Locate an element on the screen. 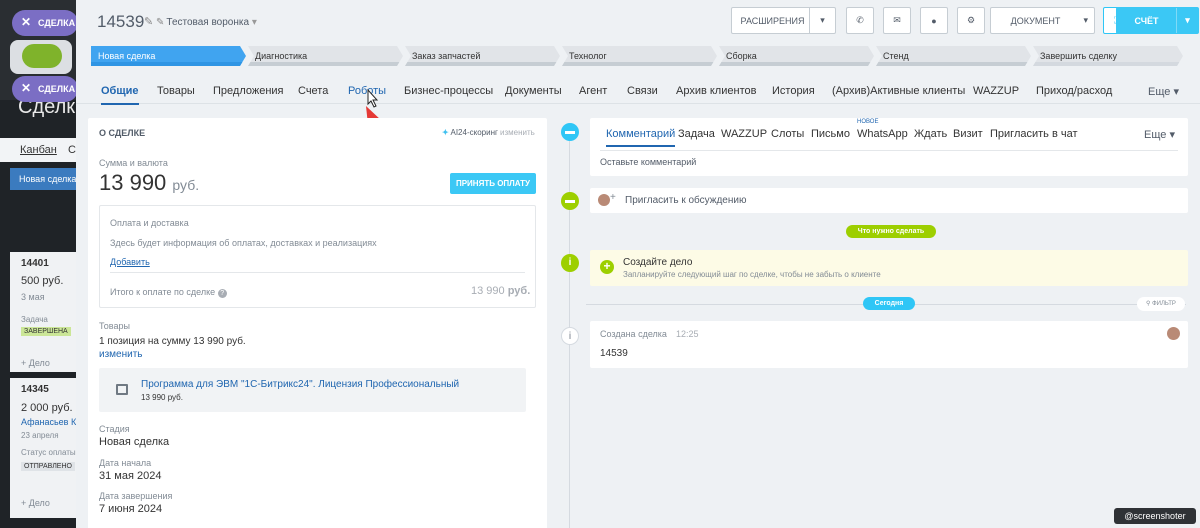 The image size is (1200, 528). stage-finish: Завершить сделку is located at coordinates (1108, 56).